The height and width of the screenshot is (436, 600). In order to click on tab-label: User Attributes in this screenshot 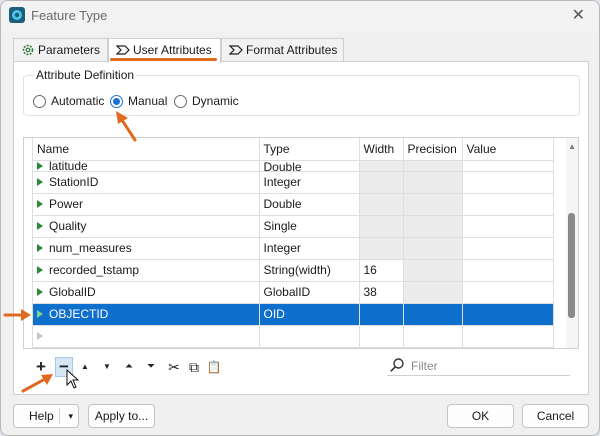, I will do `click(172, 50)`.